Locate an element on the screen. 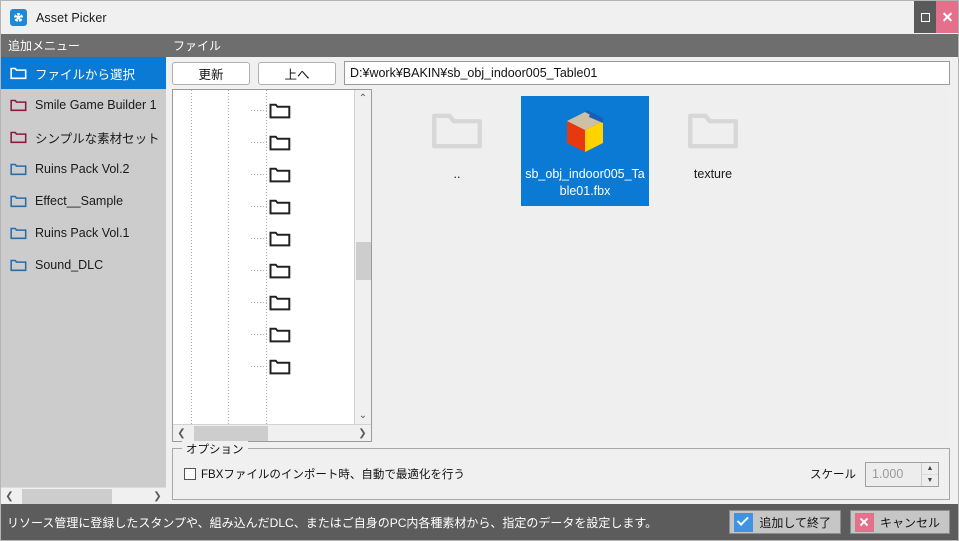 The width and height of the screenshot is (959, 541). window-title: Asset Picker is located at coordinates (71, 17).